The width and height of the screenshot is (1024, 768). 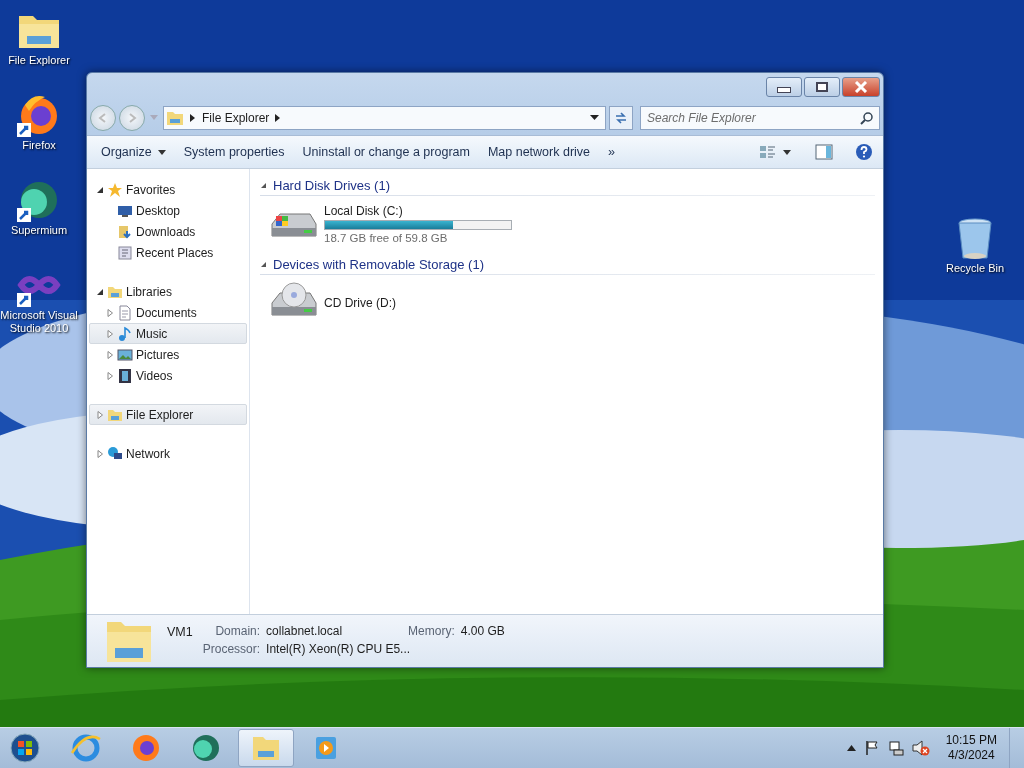 What do you see at coordinates (168, 210) in the screenshot?
I see `nav-item: Desktop` at bounding box center [168, 210].